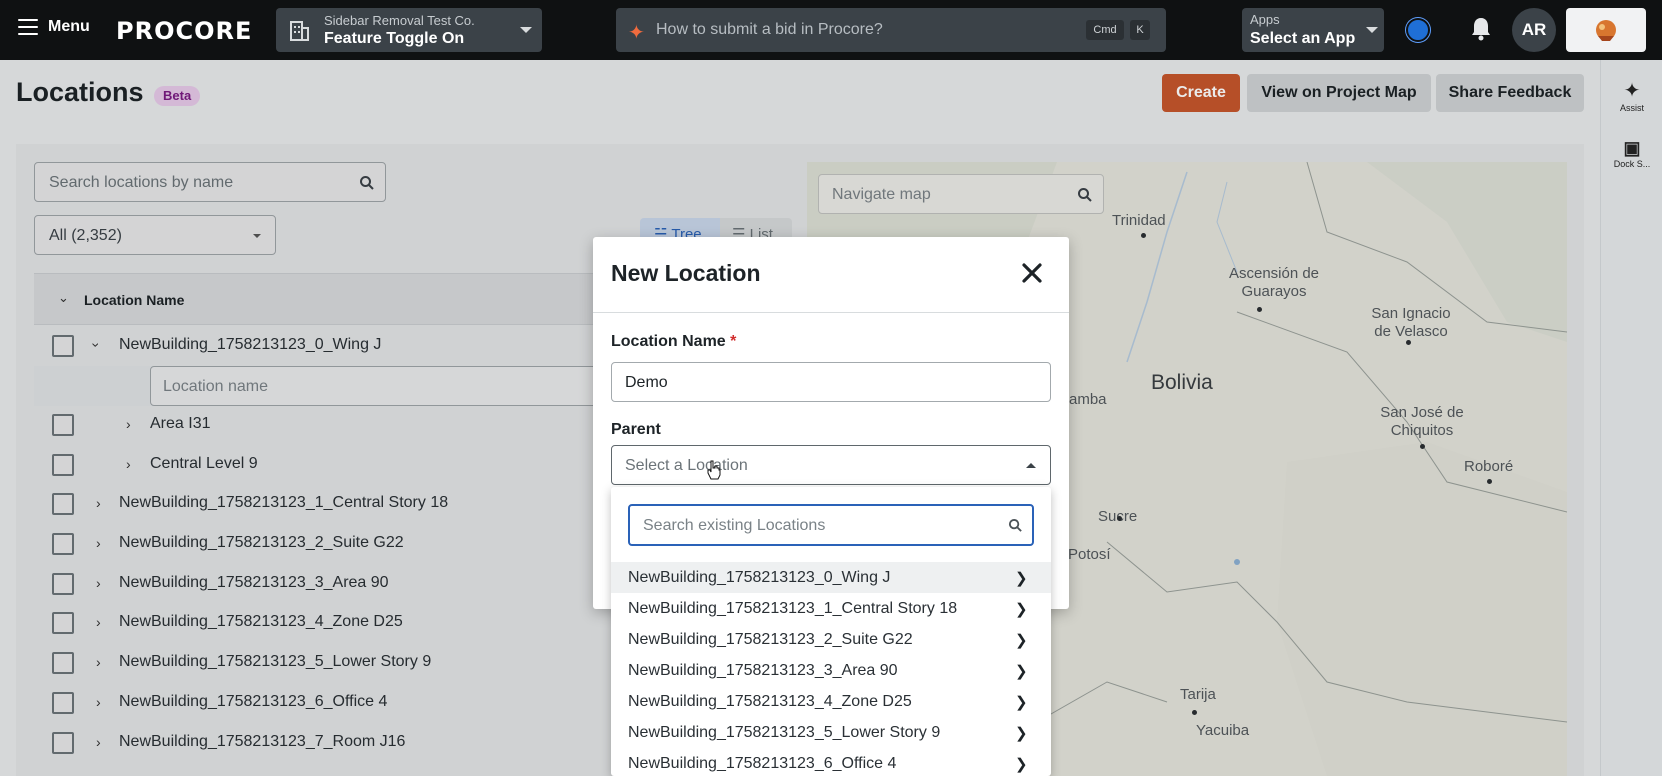 The image size is (1662, 776). What do you see at coordinates (299, 31) in the screenshot?
I see `building-icon` at bounding box center [299, 31].